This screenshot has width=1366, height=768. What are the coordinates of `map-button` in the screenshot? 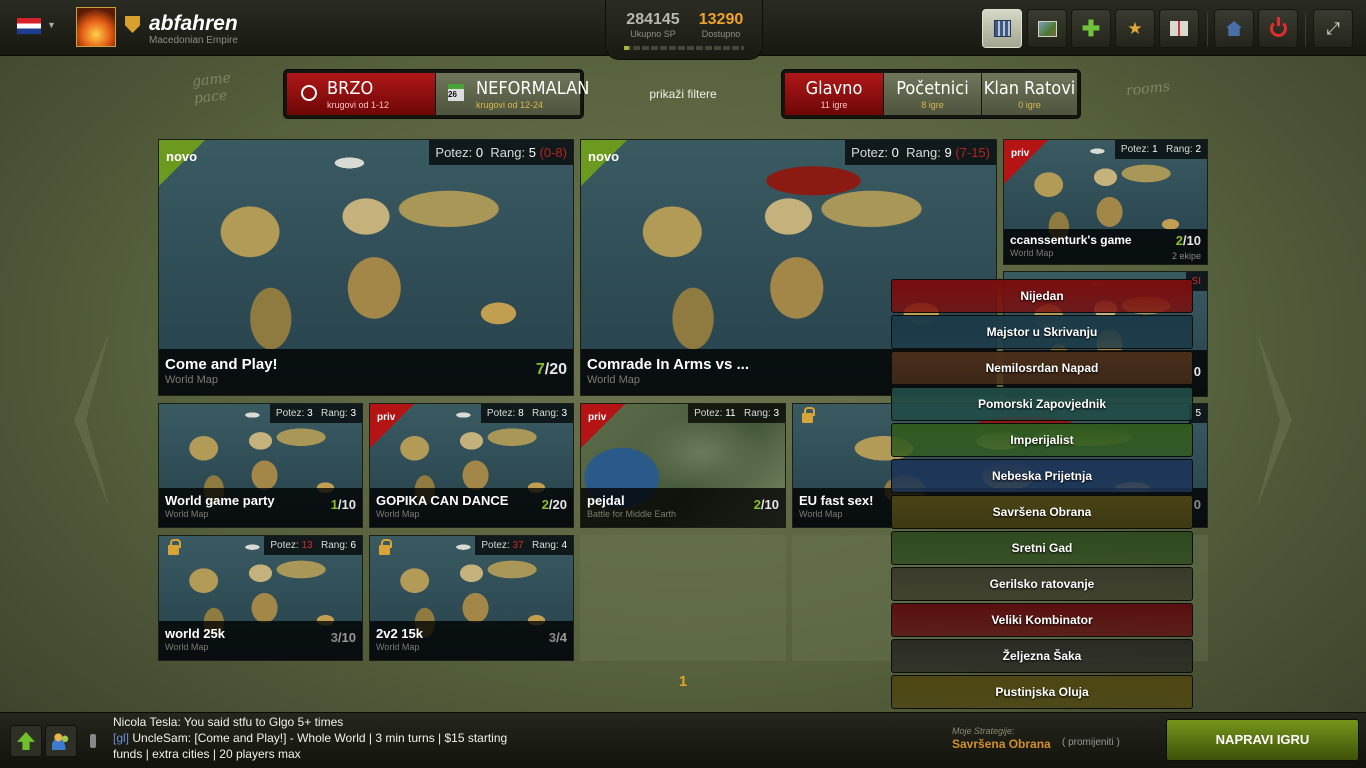 It's located at (1047, 28).